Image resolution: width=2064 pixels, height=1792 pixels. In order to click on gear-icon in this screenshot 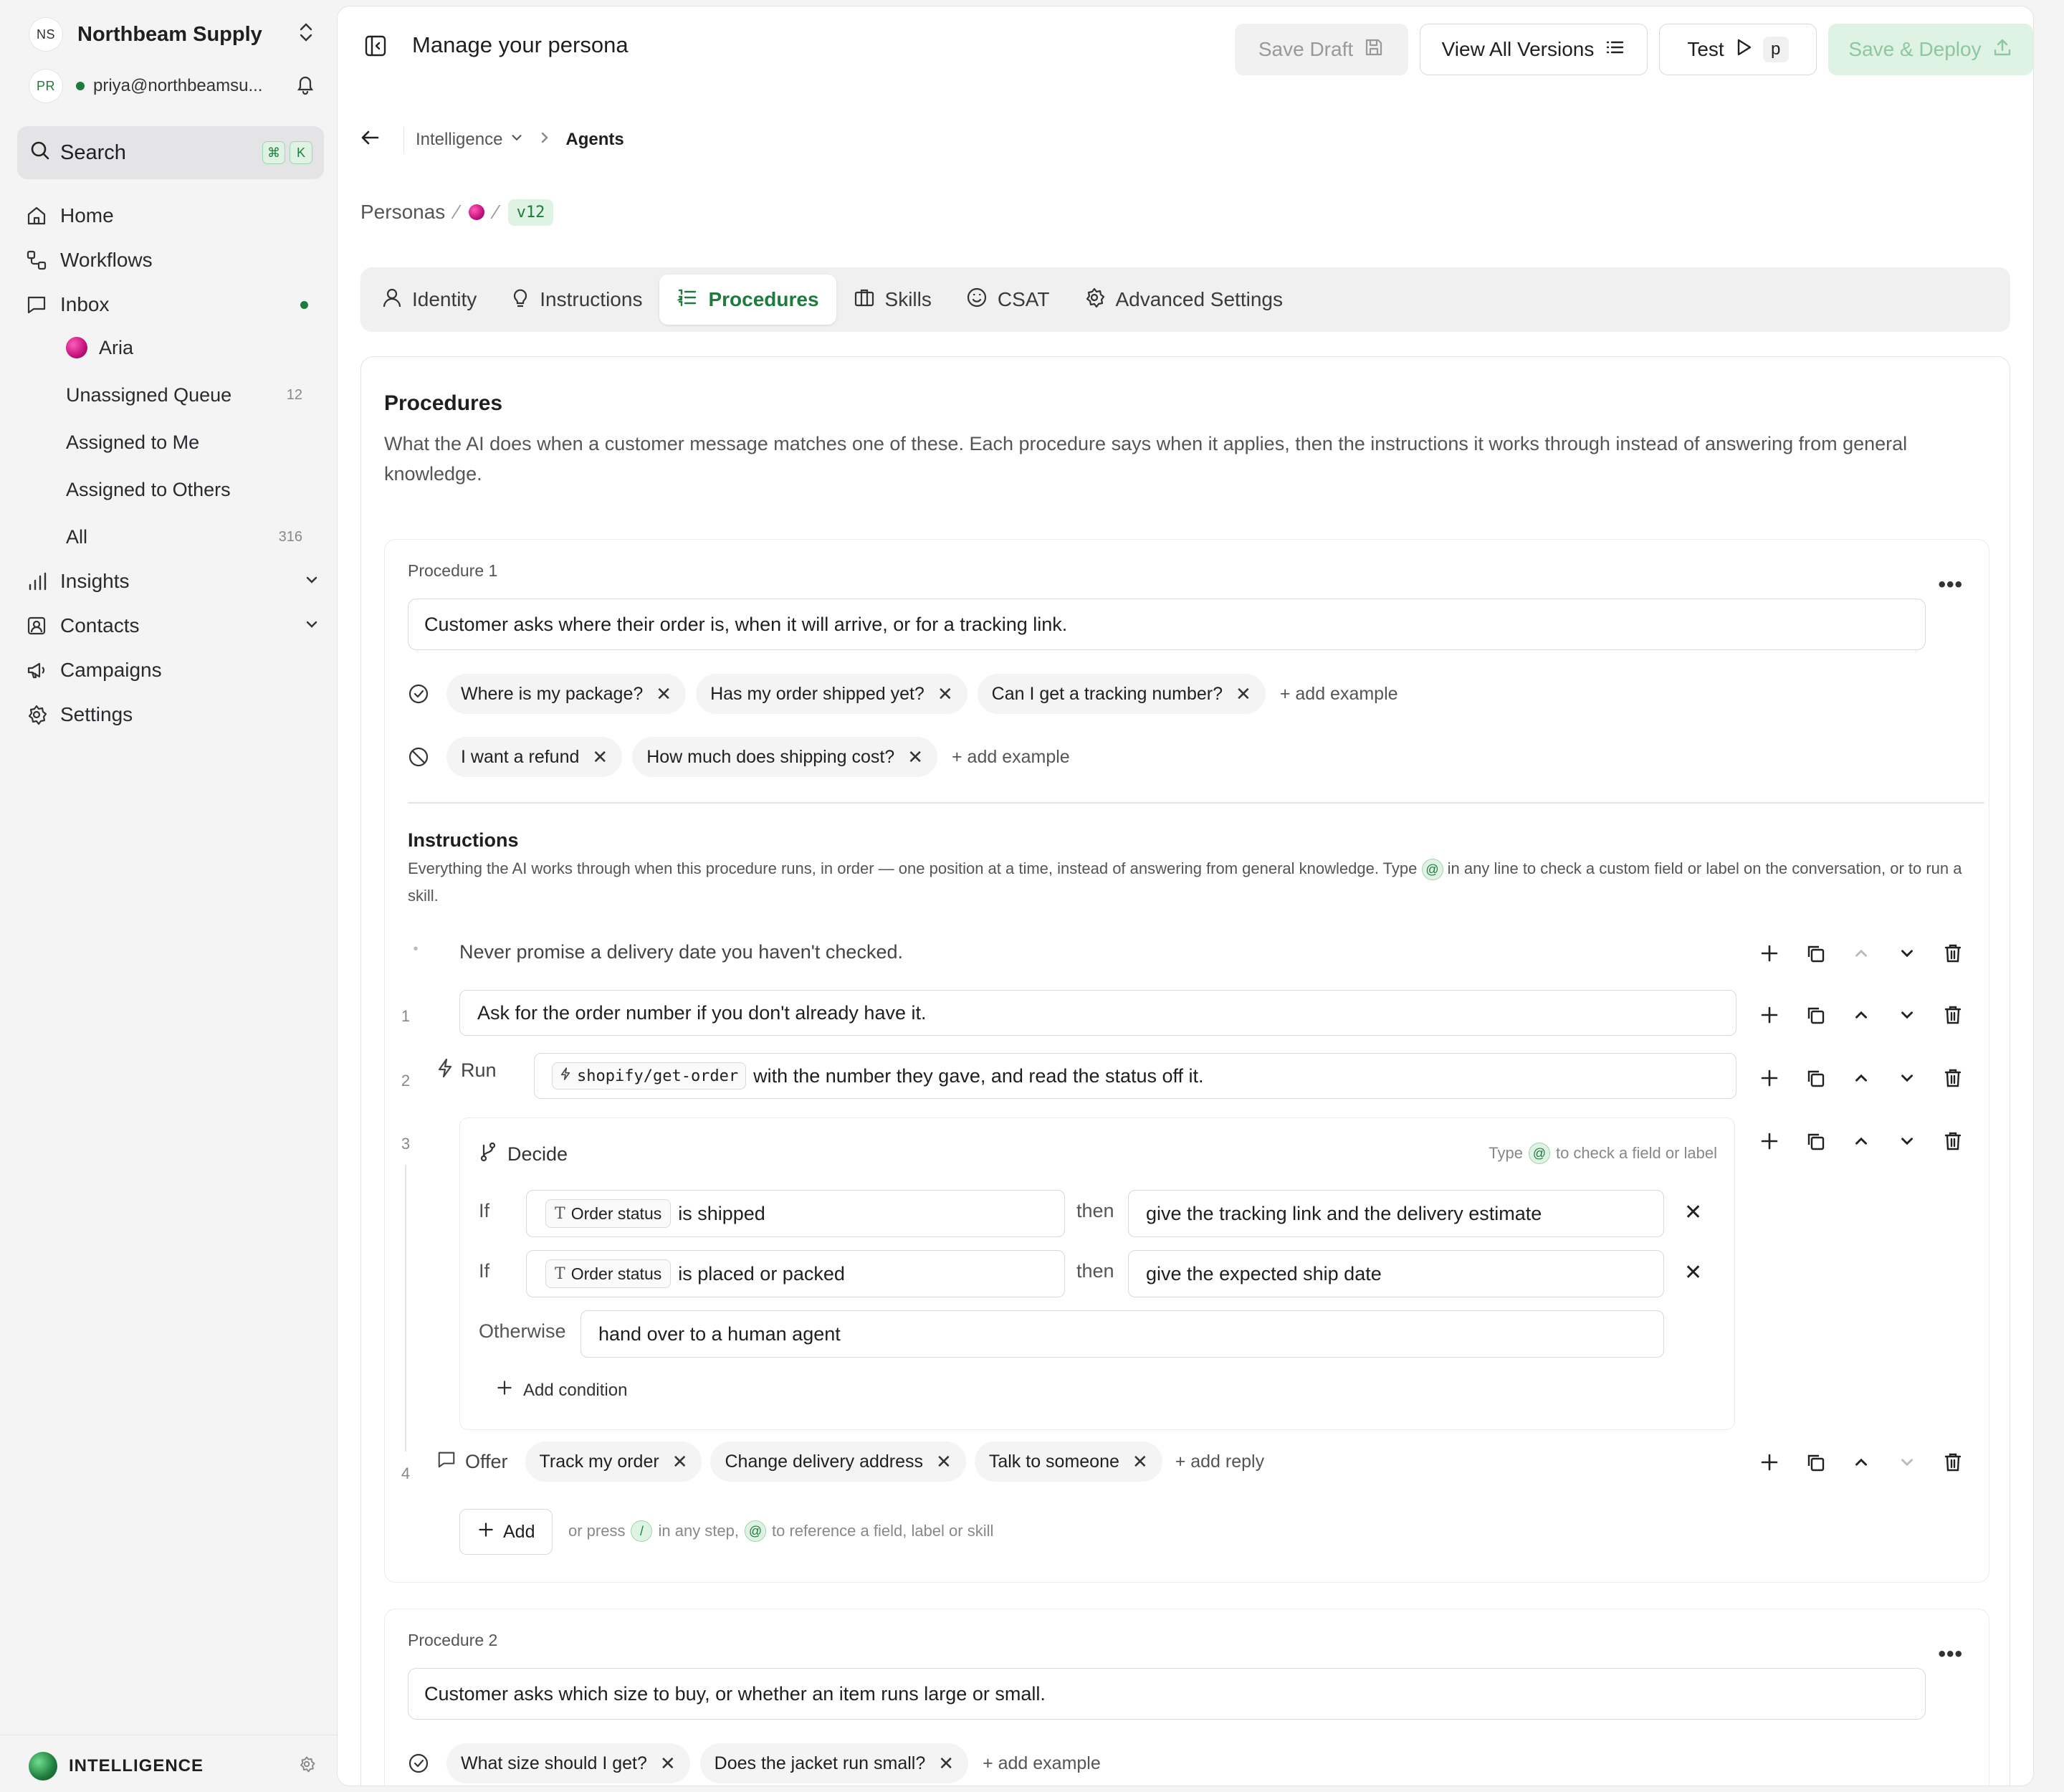, I will do `click(306, 1766)`.